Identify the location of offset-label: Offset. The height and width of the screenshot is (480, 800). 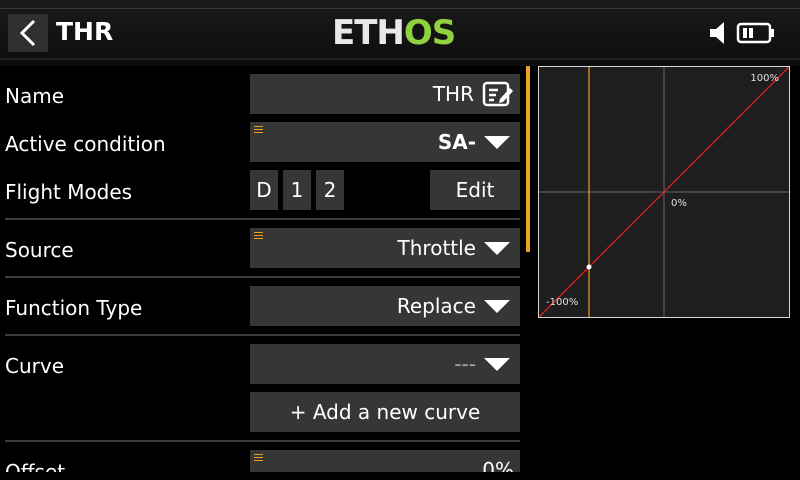
(35, 466).